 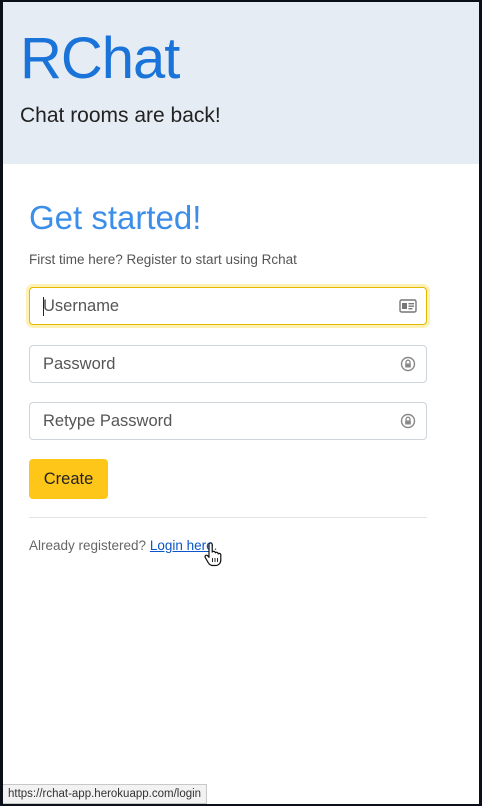 I want to click on login-prompt: Already registered? Login here., so click(x=123, y=545).